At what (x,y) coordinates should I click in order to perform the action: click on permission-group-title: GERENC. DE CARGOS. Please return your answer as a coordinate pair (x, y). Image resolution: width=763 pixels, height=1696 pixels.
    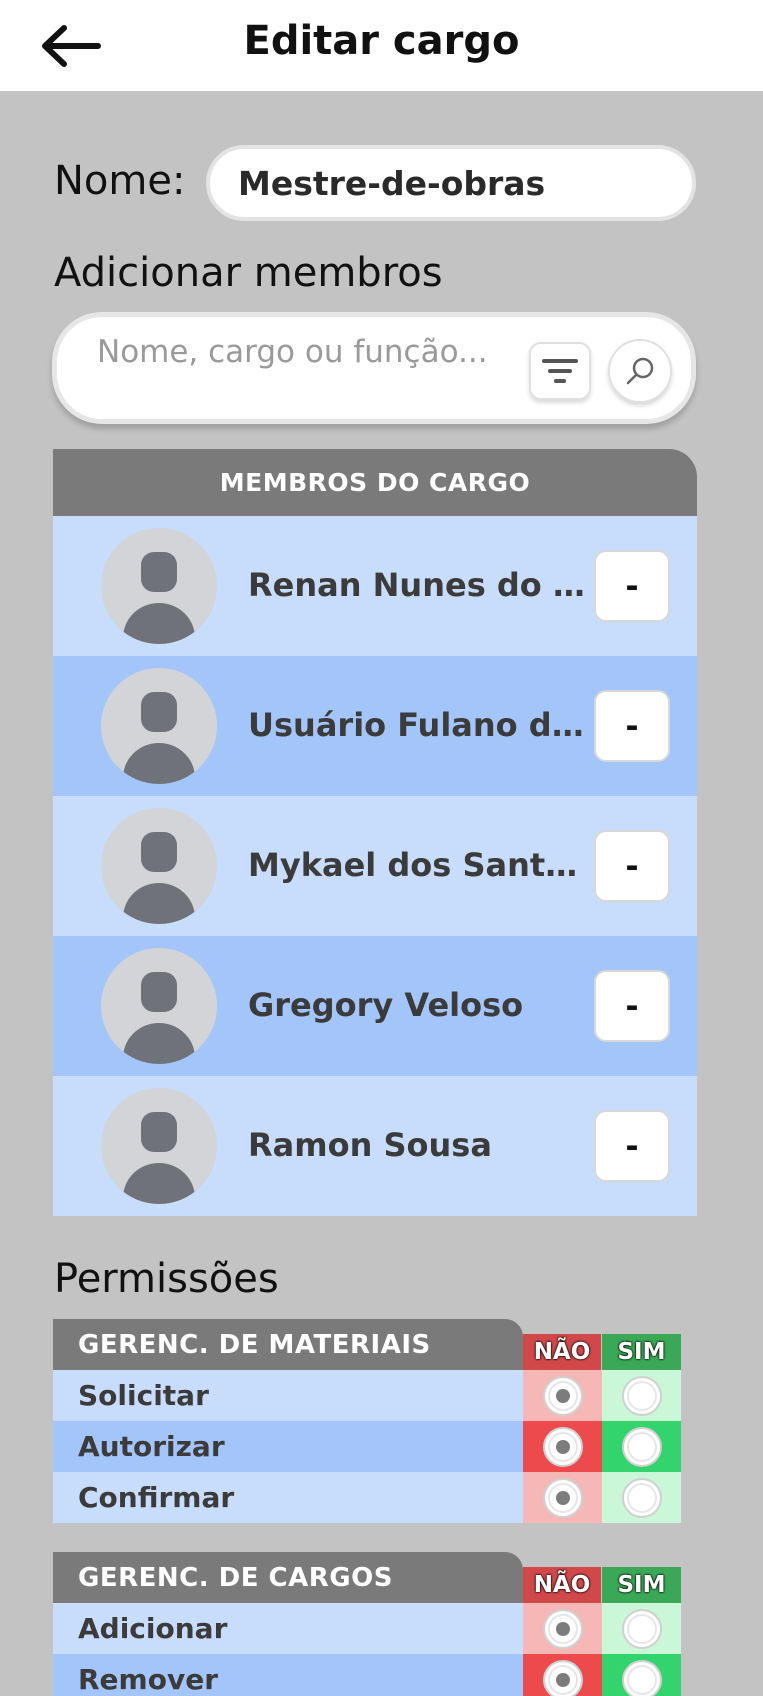
    Looking at the image, I should click on (288, 1577).